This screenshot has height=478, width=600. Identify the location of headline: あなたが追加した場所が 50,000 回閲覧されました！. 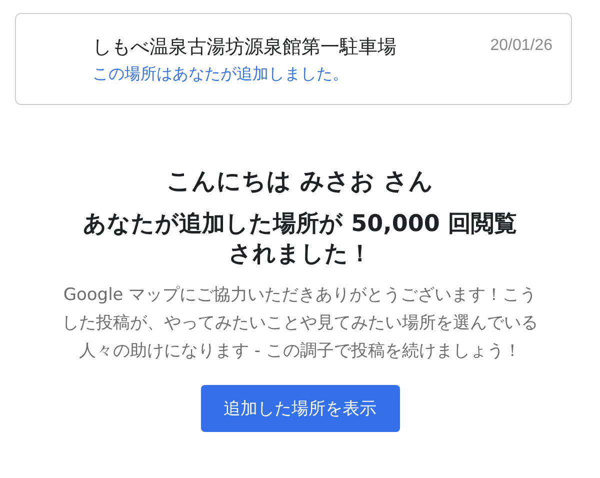
(300, 239).